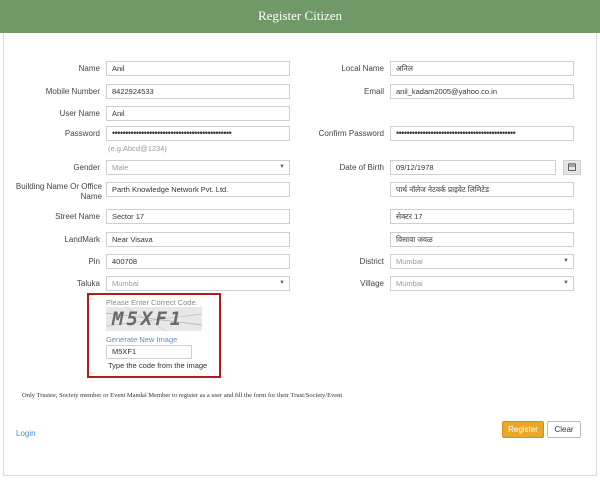 The height and width of the screenshot is (480, 600). I want to click on landmark-label: LandMark, so click(82, 239).